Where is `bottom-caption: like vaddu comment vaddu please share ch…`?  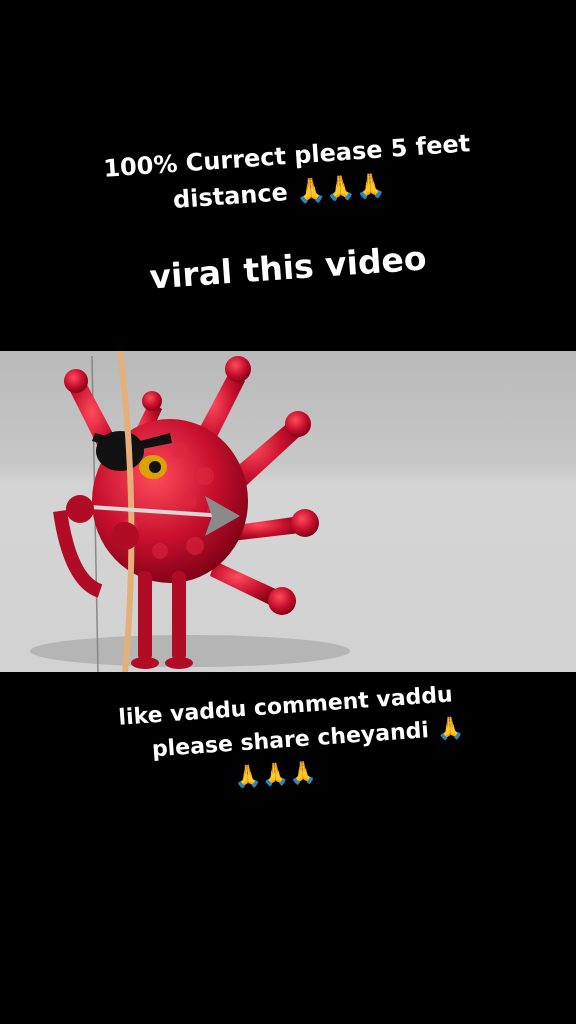 bottom-caption: like vaddu comment vaddu please share ch… is located at coordinates (288, 741).